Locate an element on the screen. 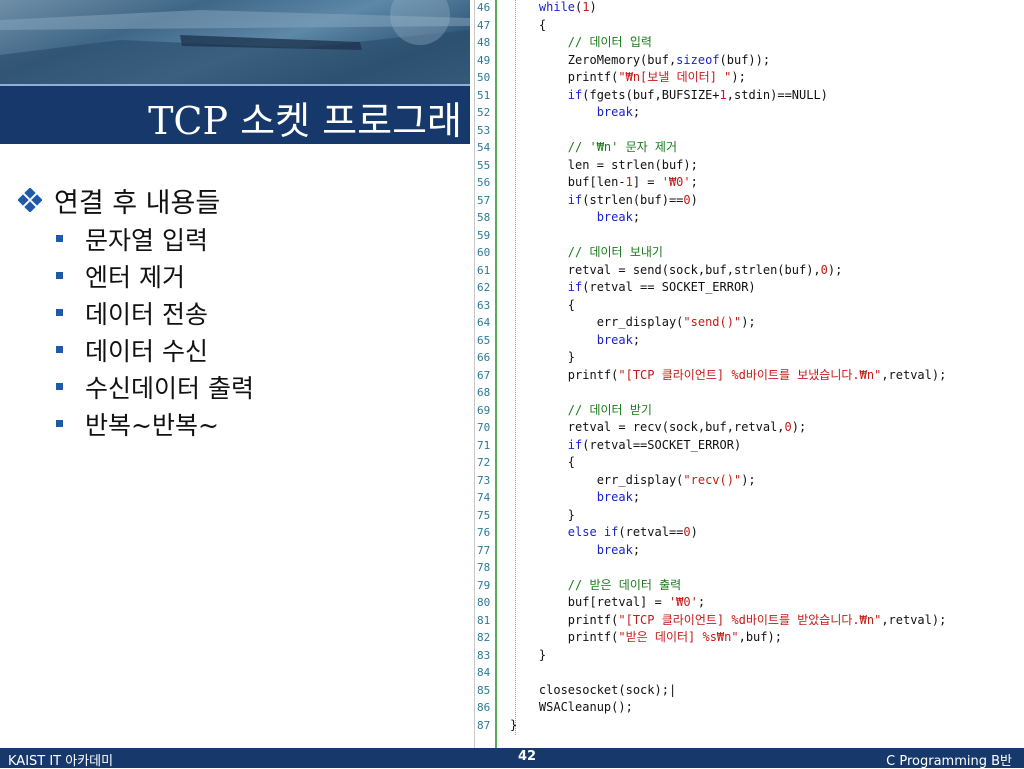 Image resolution: width=1024 pixels, height=769 pixels. line-number: 48 is located at coordinates (484, 42).